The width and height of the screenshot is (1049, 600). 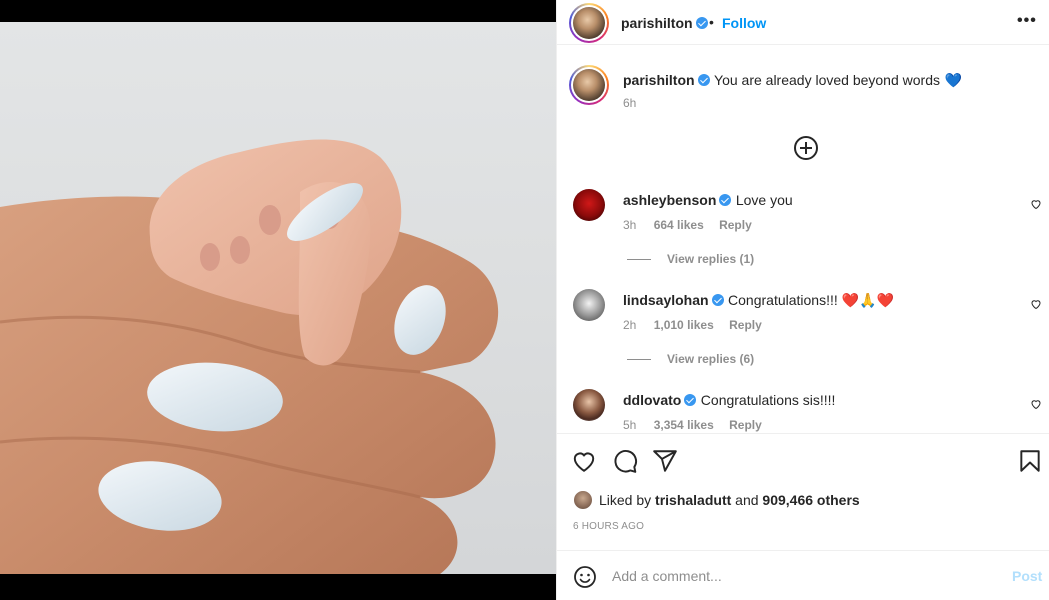 What do you see at coordinates (608, 526) in the screenshot?
I see `post-timestamp: 6 HOURS AGO` at bounding box center [608, 526].